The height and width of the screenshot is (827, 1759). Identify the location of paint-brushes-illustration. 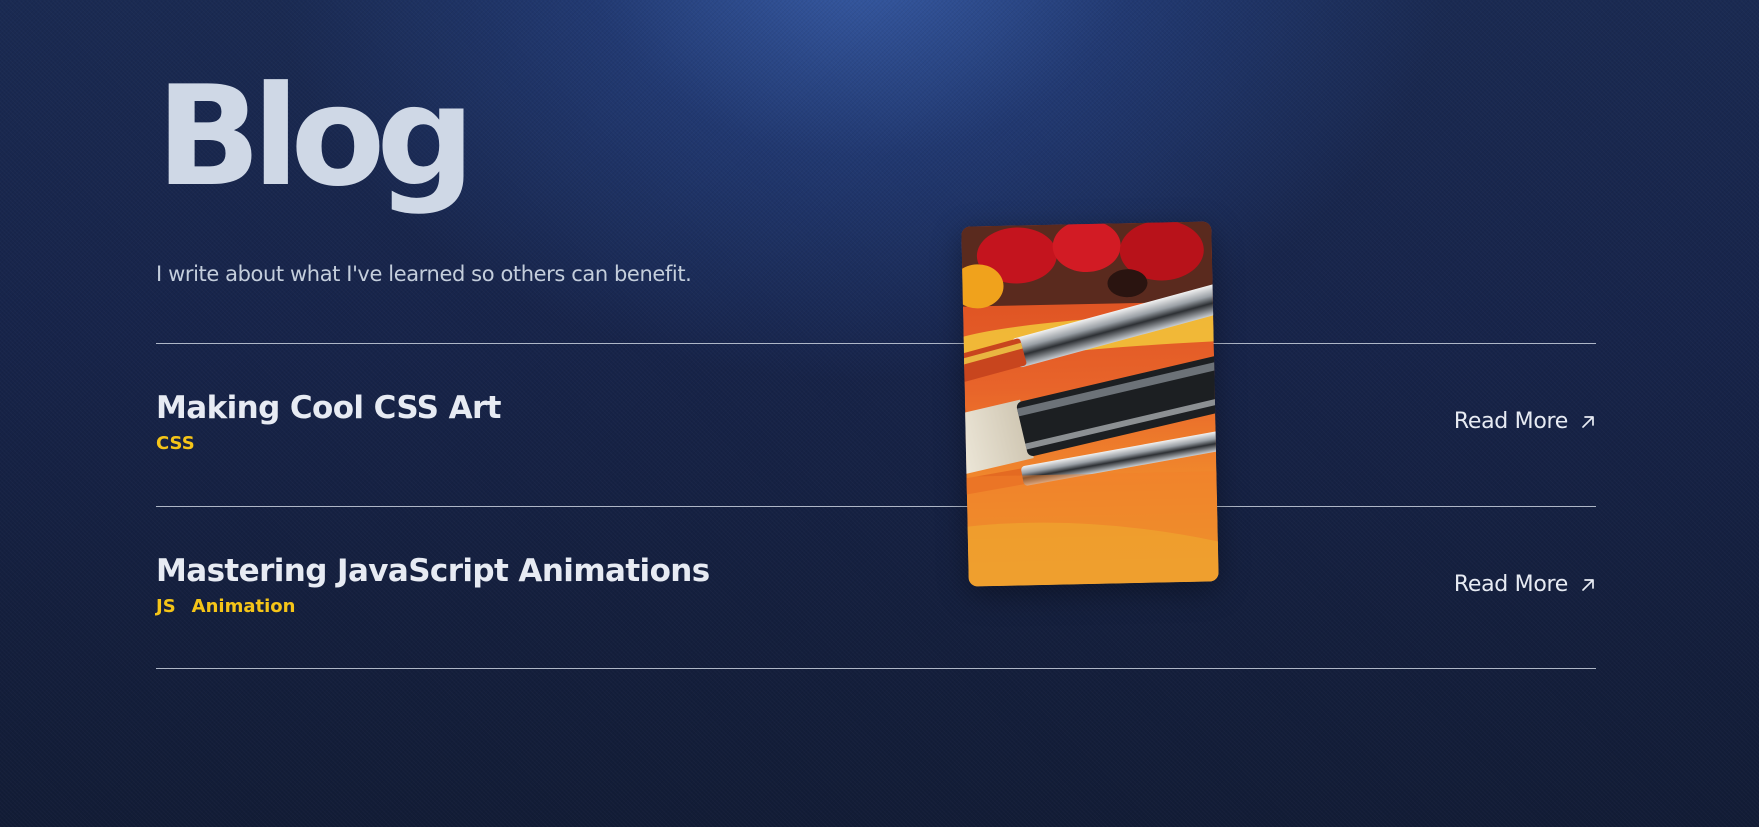
(1090, 404).